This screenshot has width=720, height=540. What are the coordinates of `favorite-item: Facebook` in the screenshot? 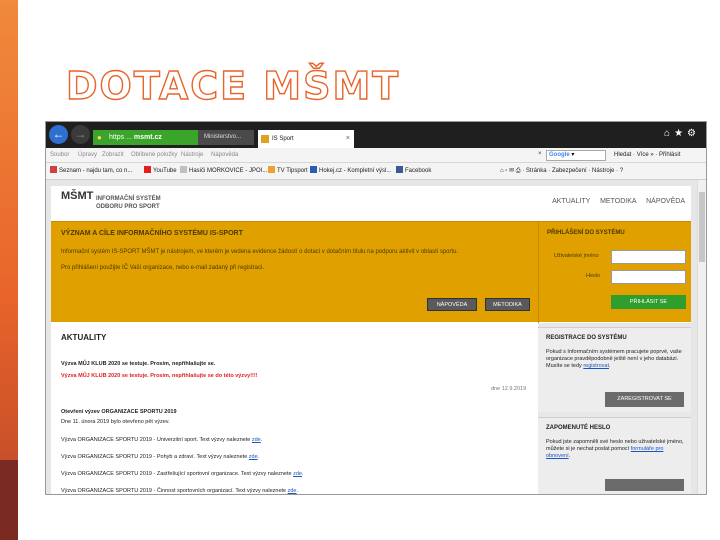 It's located at (413, 171).